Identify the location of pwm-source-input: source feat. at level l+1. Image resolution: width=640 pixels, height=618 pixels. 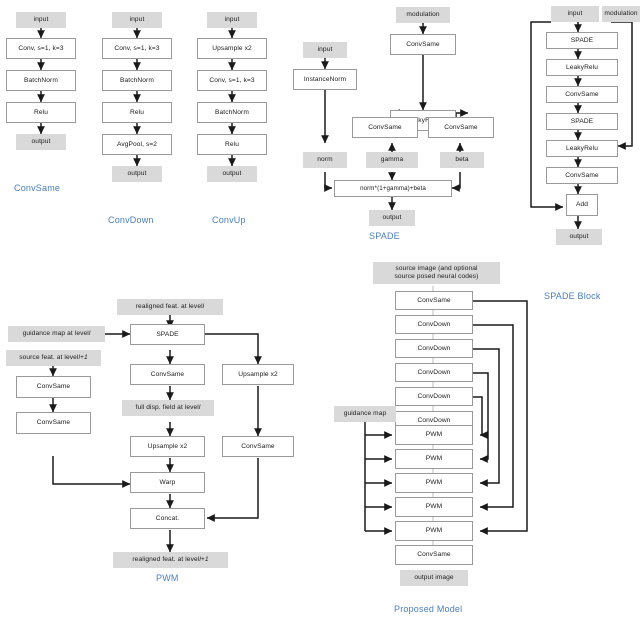
(53, 358).